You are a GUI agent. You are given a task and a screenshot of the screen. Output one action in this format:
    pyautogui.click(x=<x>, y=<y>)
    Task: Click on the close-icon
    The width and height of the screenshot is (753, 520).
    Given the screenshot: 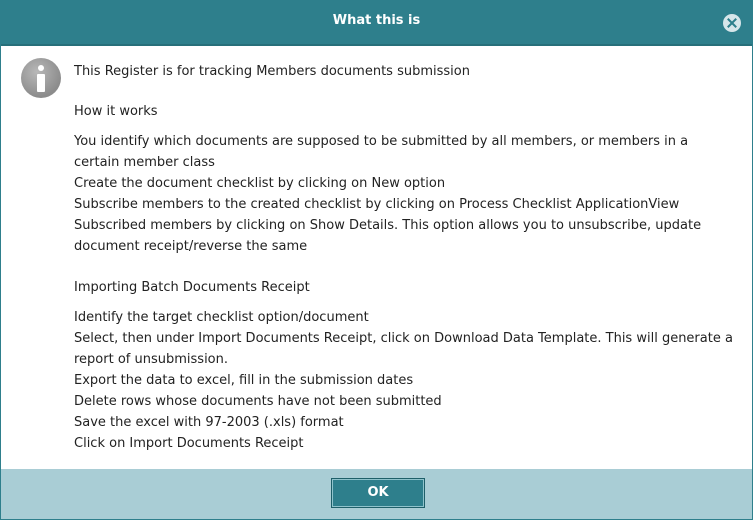 What is the action you would take?
    pyautogui.click(x=732, y=23)
    